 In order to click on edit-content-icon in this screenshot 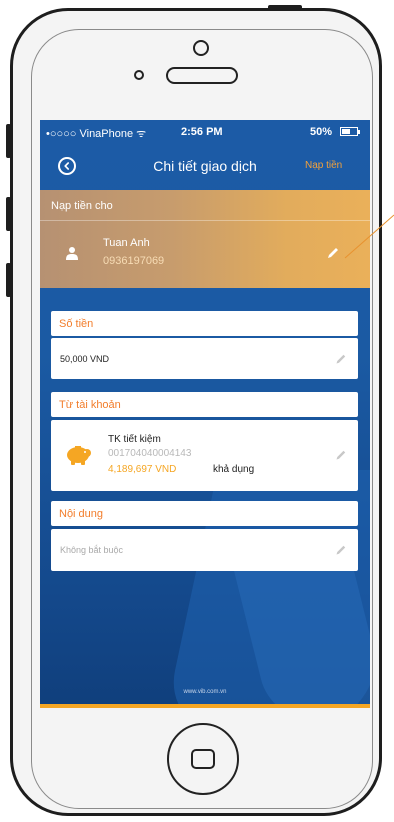, I will do `click(341, 550)`.